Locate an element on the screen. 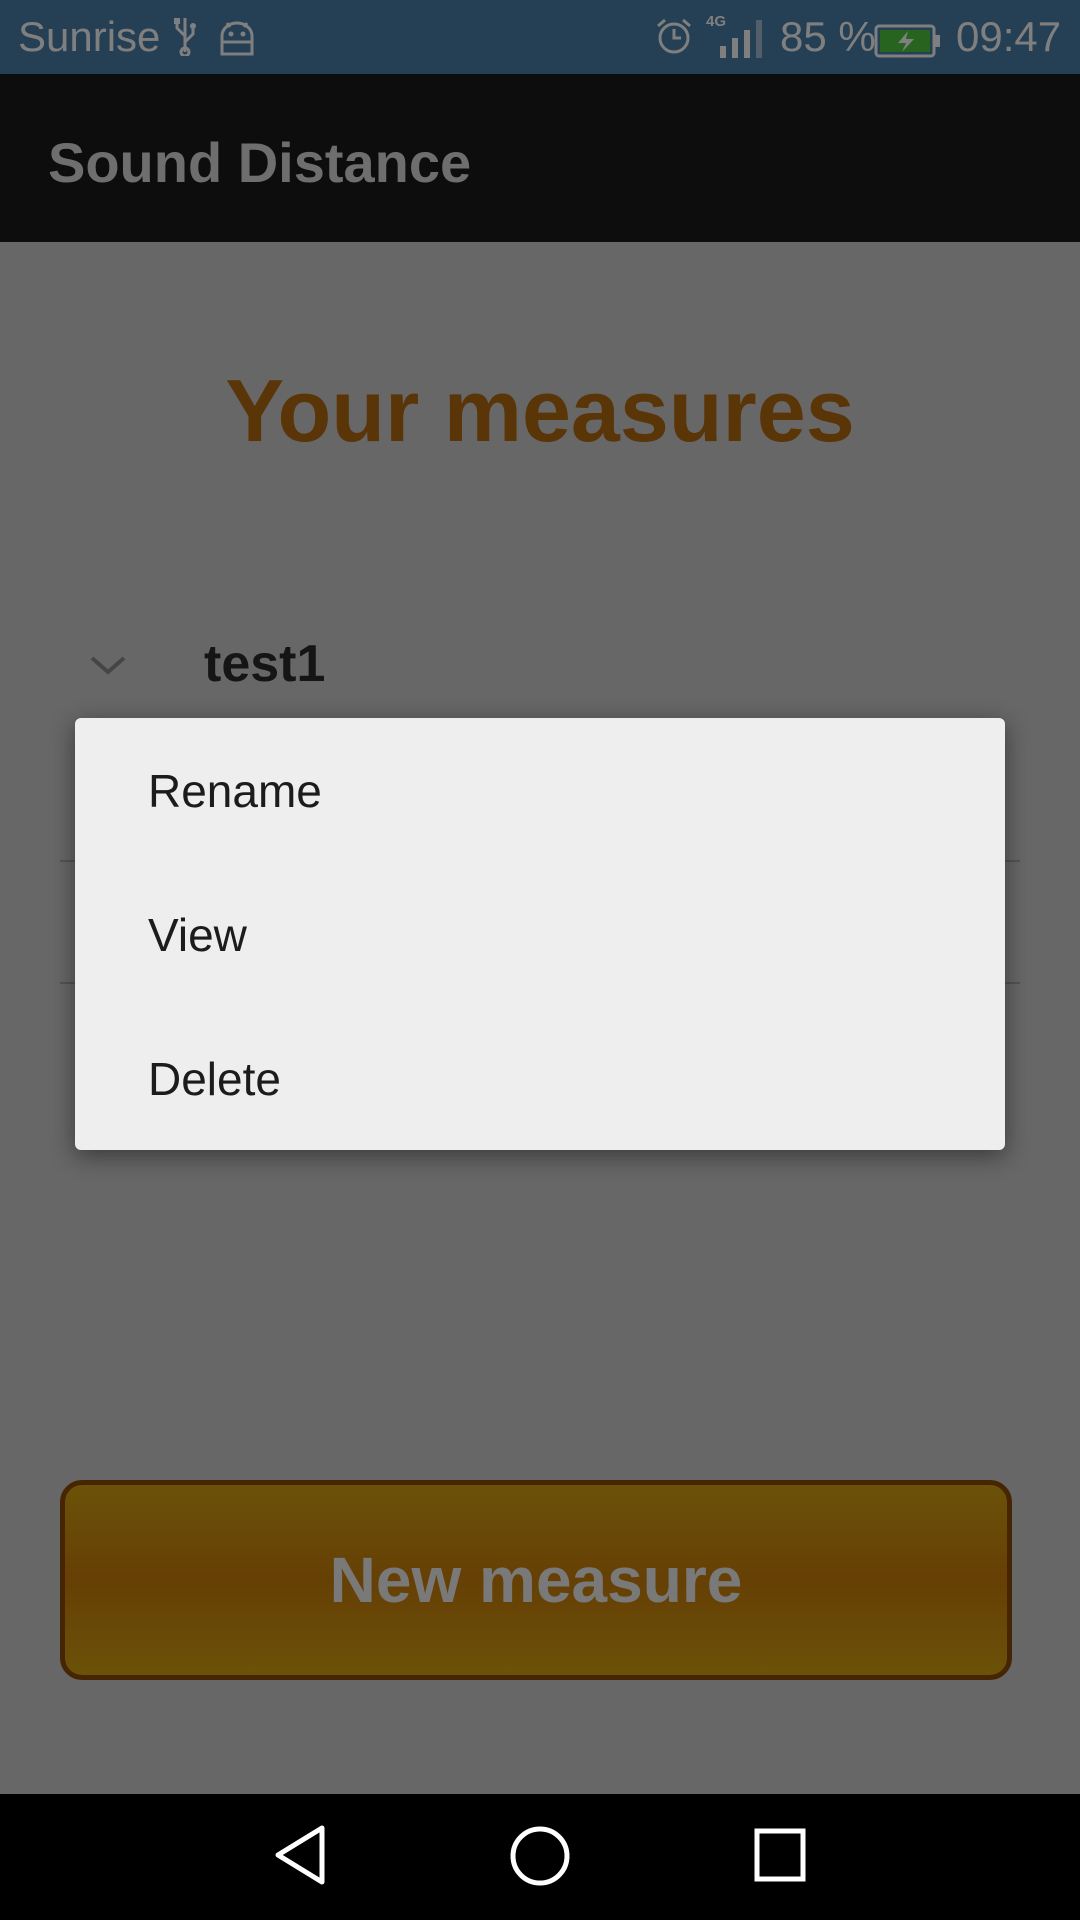 This screenshot has height=1920, width=1080. menu-item-label: Rename is located at coordinates (235, 791).